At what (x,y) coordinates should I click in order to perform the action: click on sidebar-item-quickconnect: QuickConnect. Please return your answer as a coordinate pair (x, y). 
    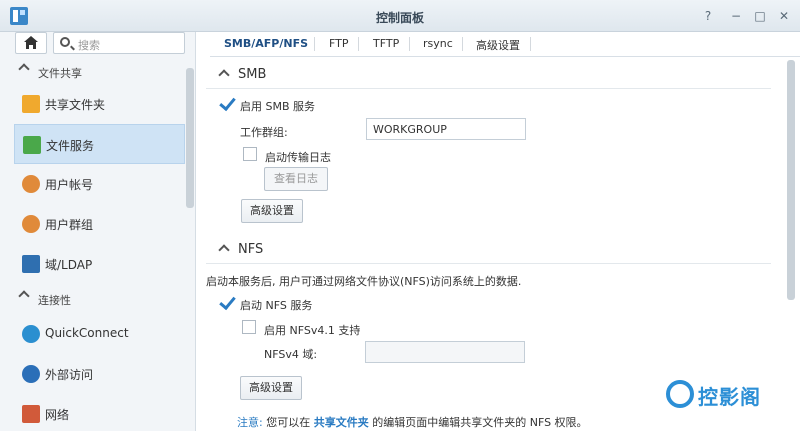
    Looking at the image, I should click on (99, 334).